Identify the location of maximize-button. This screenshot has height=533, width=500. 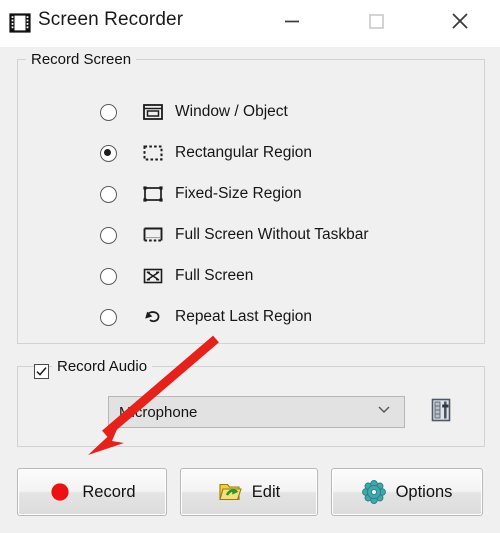
(375, 23).